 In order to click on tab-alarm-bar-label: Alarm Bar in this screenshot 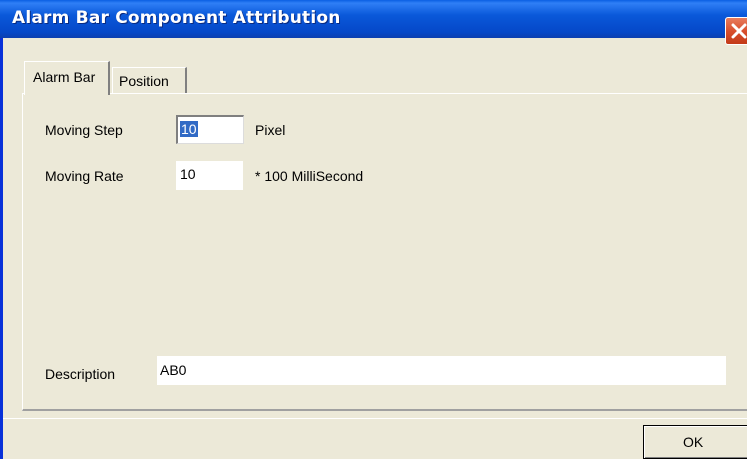, I will do `click(64, 77)`.